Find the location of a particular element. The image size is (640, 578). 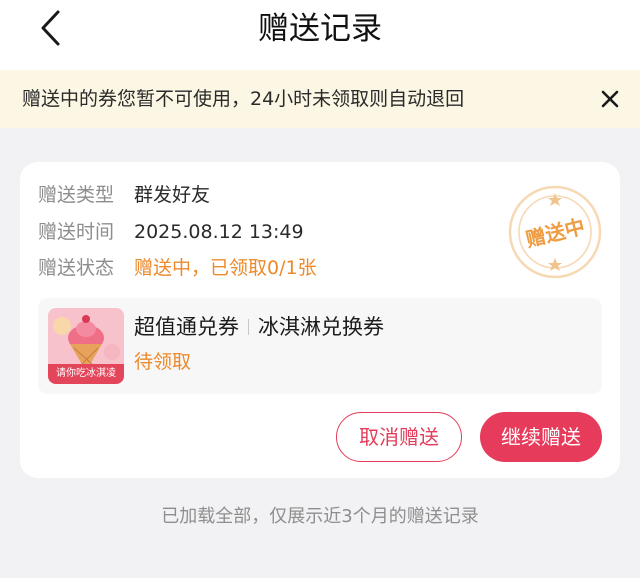

gift-type-value: 群发好友 is located at coordinates (172, 195).